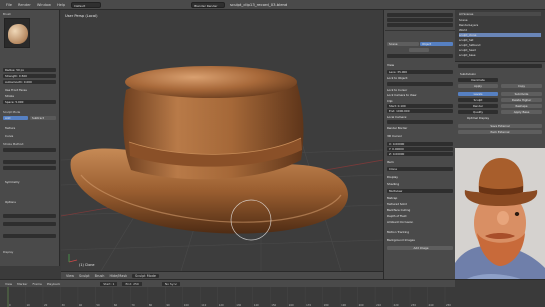 The image size is (545, 307). I want to click on options-panel-header: Options, so click(29, 202).